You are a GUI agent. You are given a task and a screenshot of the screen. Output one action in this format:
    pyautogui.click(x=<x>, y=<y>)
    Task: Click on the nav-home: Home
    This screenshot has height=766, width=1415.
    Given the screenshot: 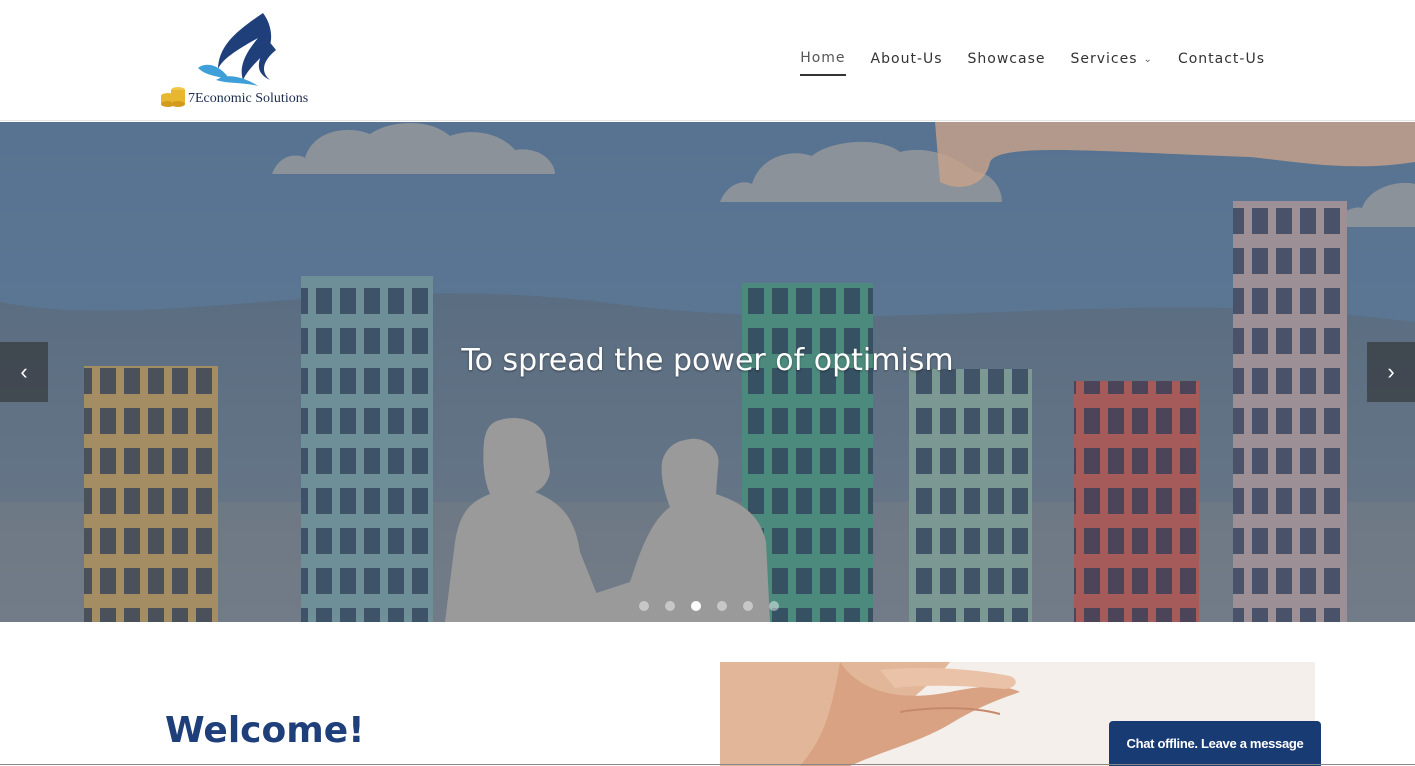 What is the action you would take?
    pyautogui.click(x=823, y=63)
    